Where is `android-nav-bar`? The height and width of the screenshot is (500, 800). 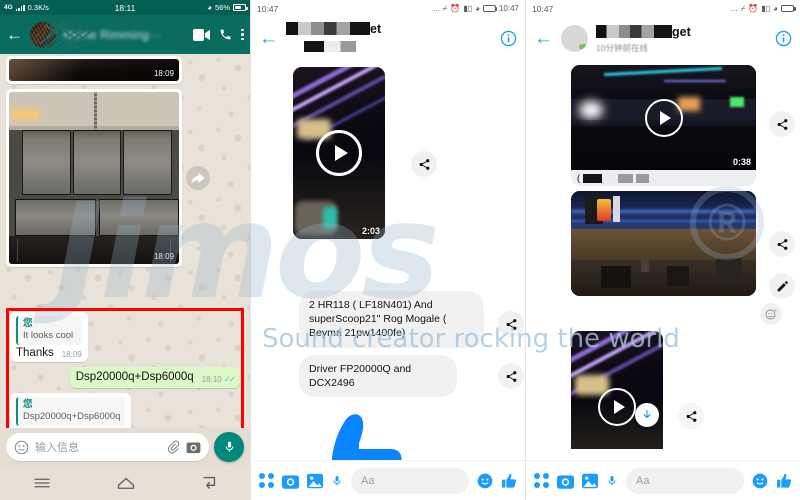 android-nav-bar is located at coordinates (125, 483).